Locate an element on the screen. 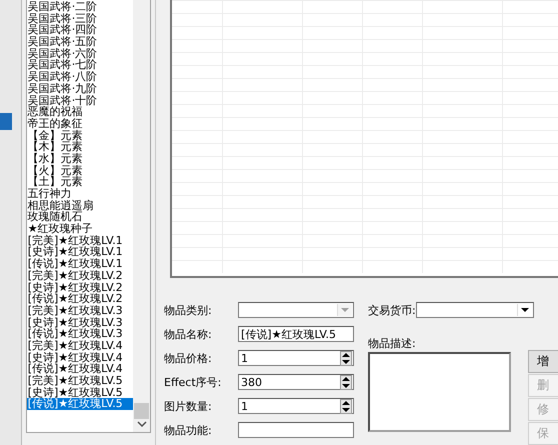 Image resolution: width=558 pixels, height=445 pixels. list-item: [完美]★红玫瑰LV.4 is located at coordinates (79, 346).